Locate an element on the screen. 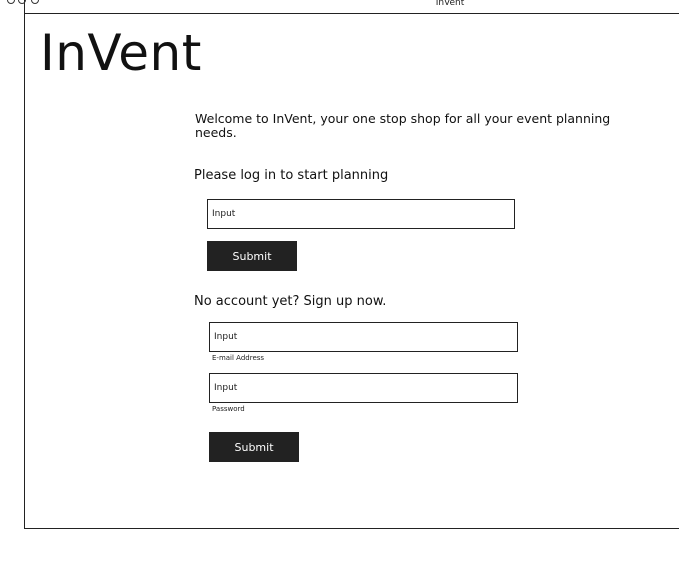  login-input-placeholder: Input is located at coordinates (224, 214).